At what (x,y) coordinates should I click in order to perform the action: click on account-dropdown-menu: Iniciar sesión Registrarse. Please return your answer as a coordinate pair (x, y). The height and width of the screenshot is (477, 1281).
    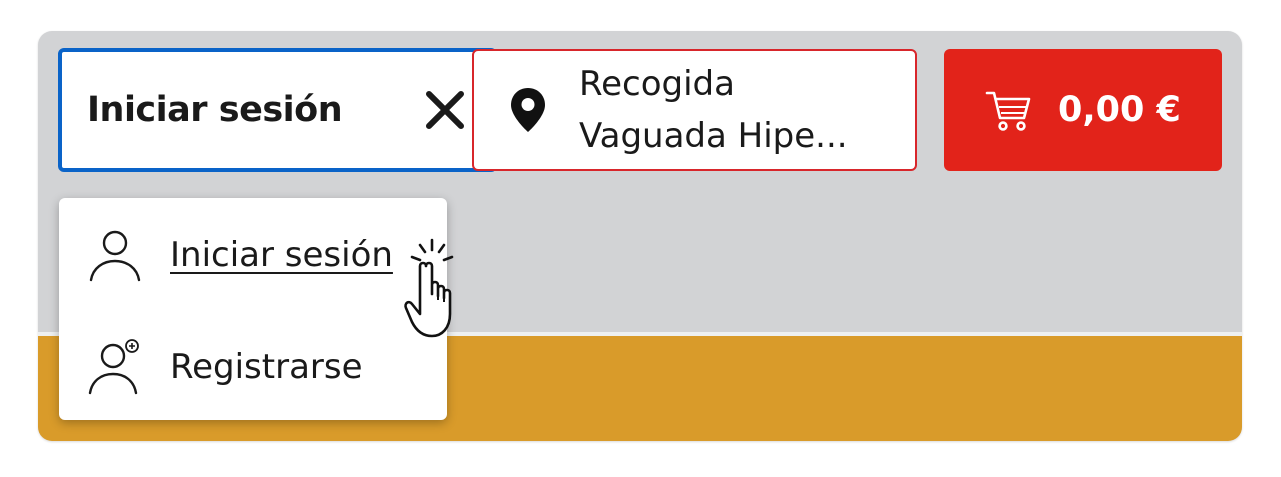
    Looking at the image, I should click on (253, 309).